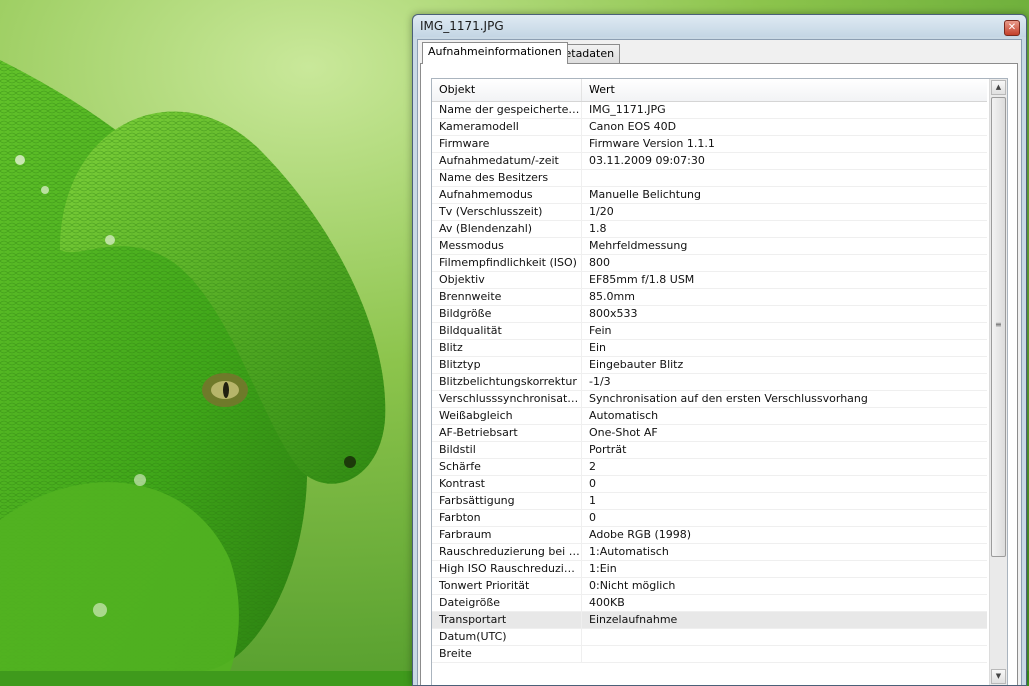  Describe the element at coordinates (709, 246) in the screenshot. I see `table-row: Messmodus Mehrfeldmessung` at that location.